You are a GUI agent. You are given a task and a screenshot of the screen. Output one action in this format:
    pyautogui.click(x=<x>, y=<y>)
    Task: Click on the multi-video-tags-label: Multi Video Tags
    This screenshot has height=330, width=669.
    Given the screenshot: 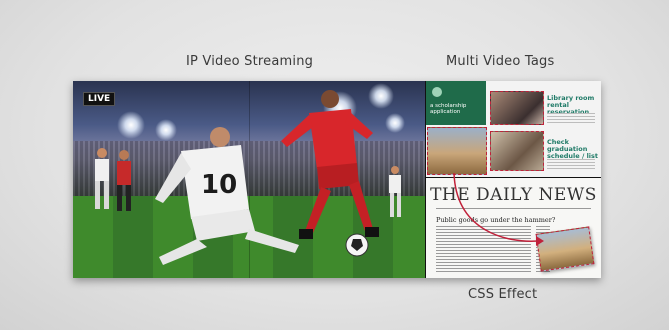 What is the action you would take?
    pyautogui.click(x=500, y=61)
    